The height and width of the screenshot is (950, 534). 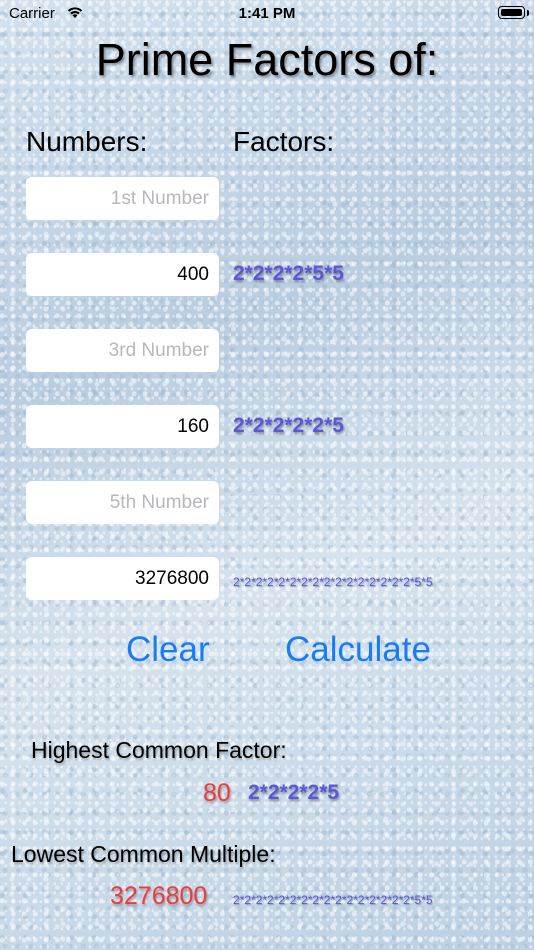 What do you see at coordinates (288, 425) in the screenshot?
I see `factors-output-4: 2*2*2*2*2*5` at bounding box center [288, 425].